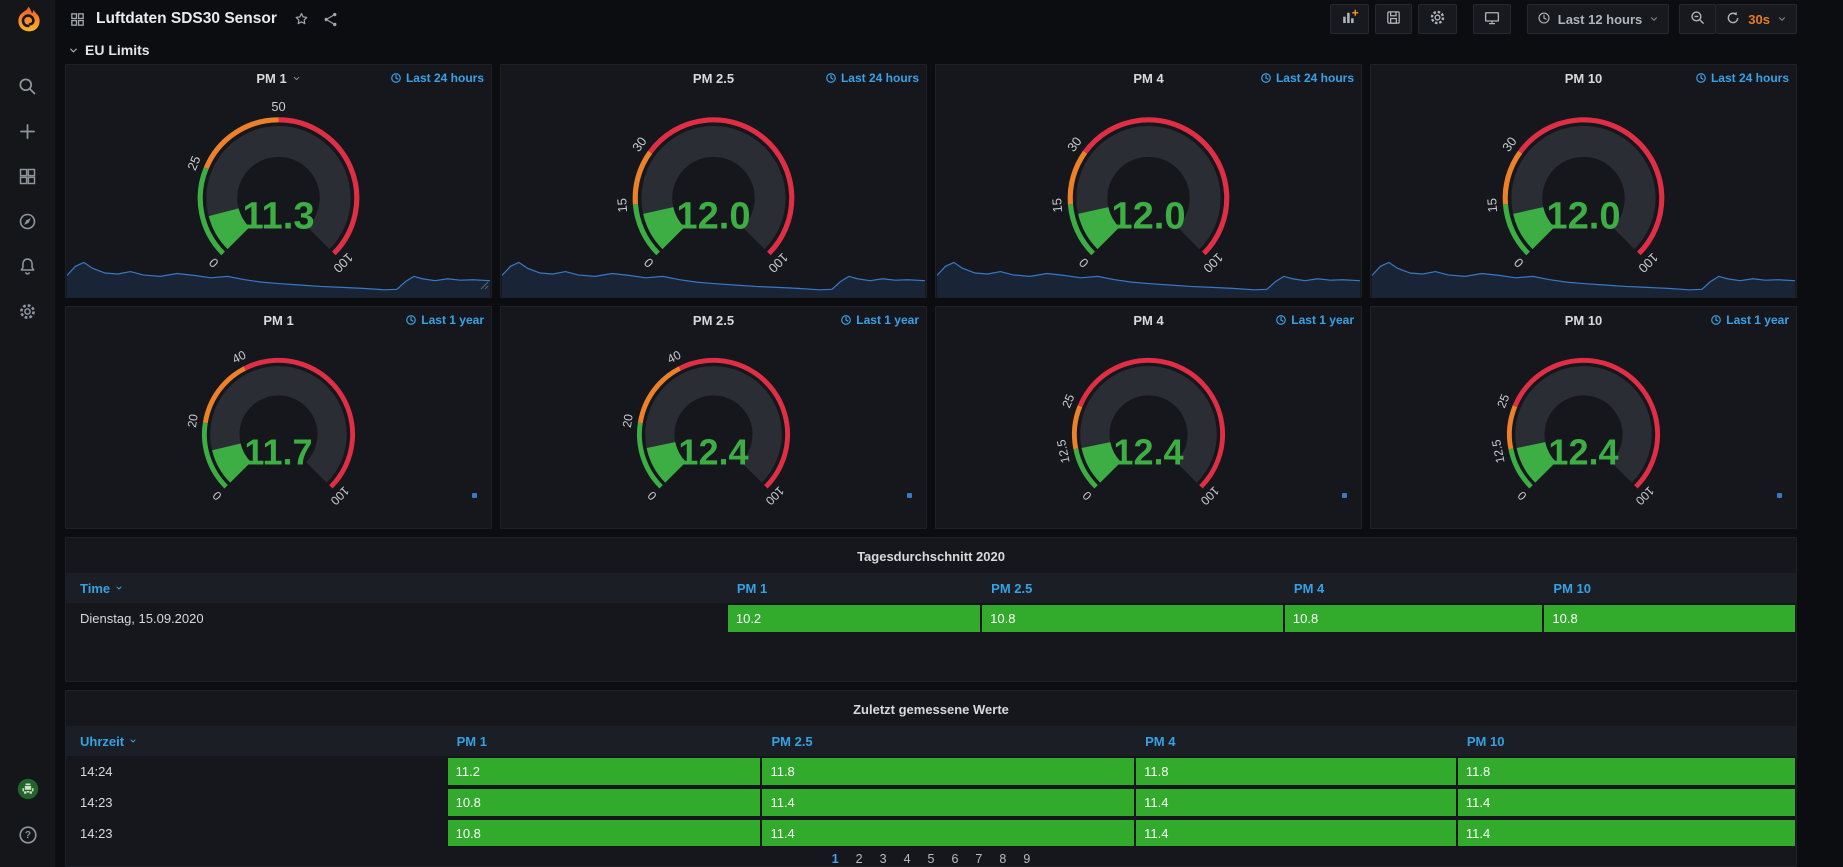 Image resolution: width=1843 pixels, height=867 pixels. What do you see at coordinates (28, 789) in the screenshot?
I see `sidebar-item-profile` at bounding box center [28, 789].